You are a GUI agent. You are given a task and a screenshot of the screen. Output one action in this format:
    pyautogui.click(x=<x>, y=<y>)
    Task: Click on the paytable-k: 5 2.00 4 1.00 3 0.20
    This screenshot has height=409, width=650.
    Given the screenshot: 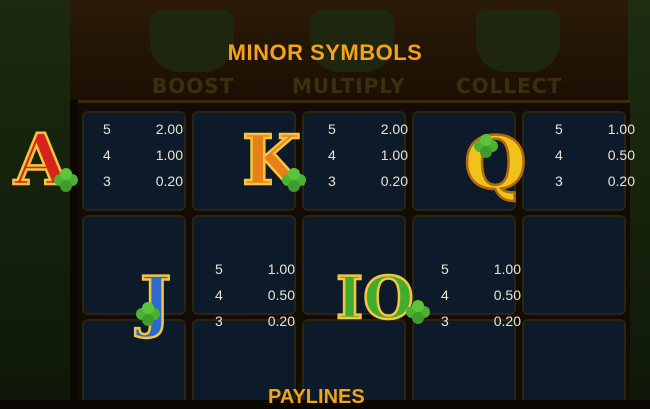 What is the action you would take?
    pyautogui.click(x=368, y=160)
    